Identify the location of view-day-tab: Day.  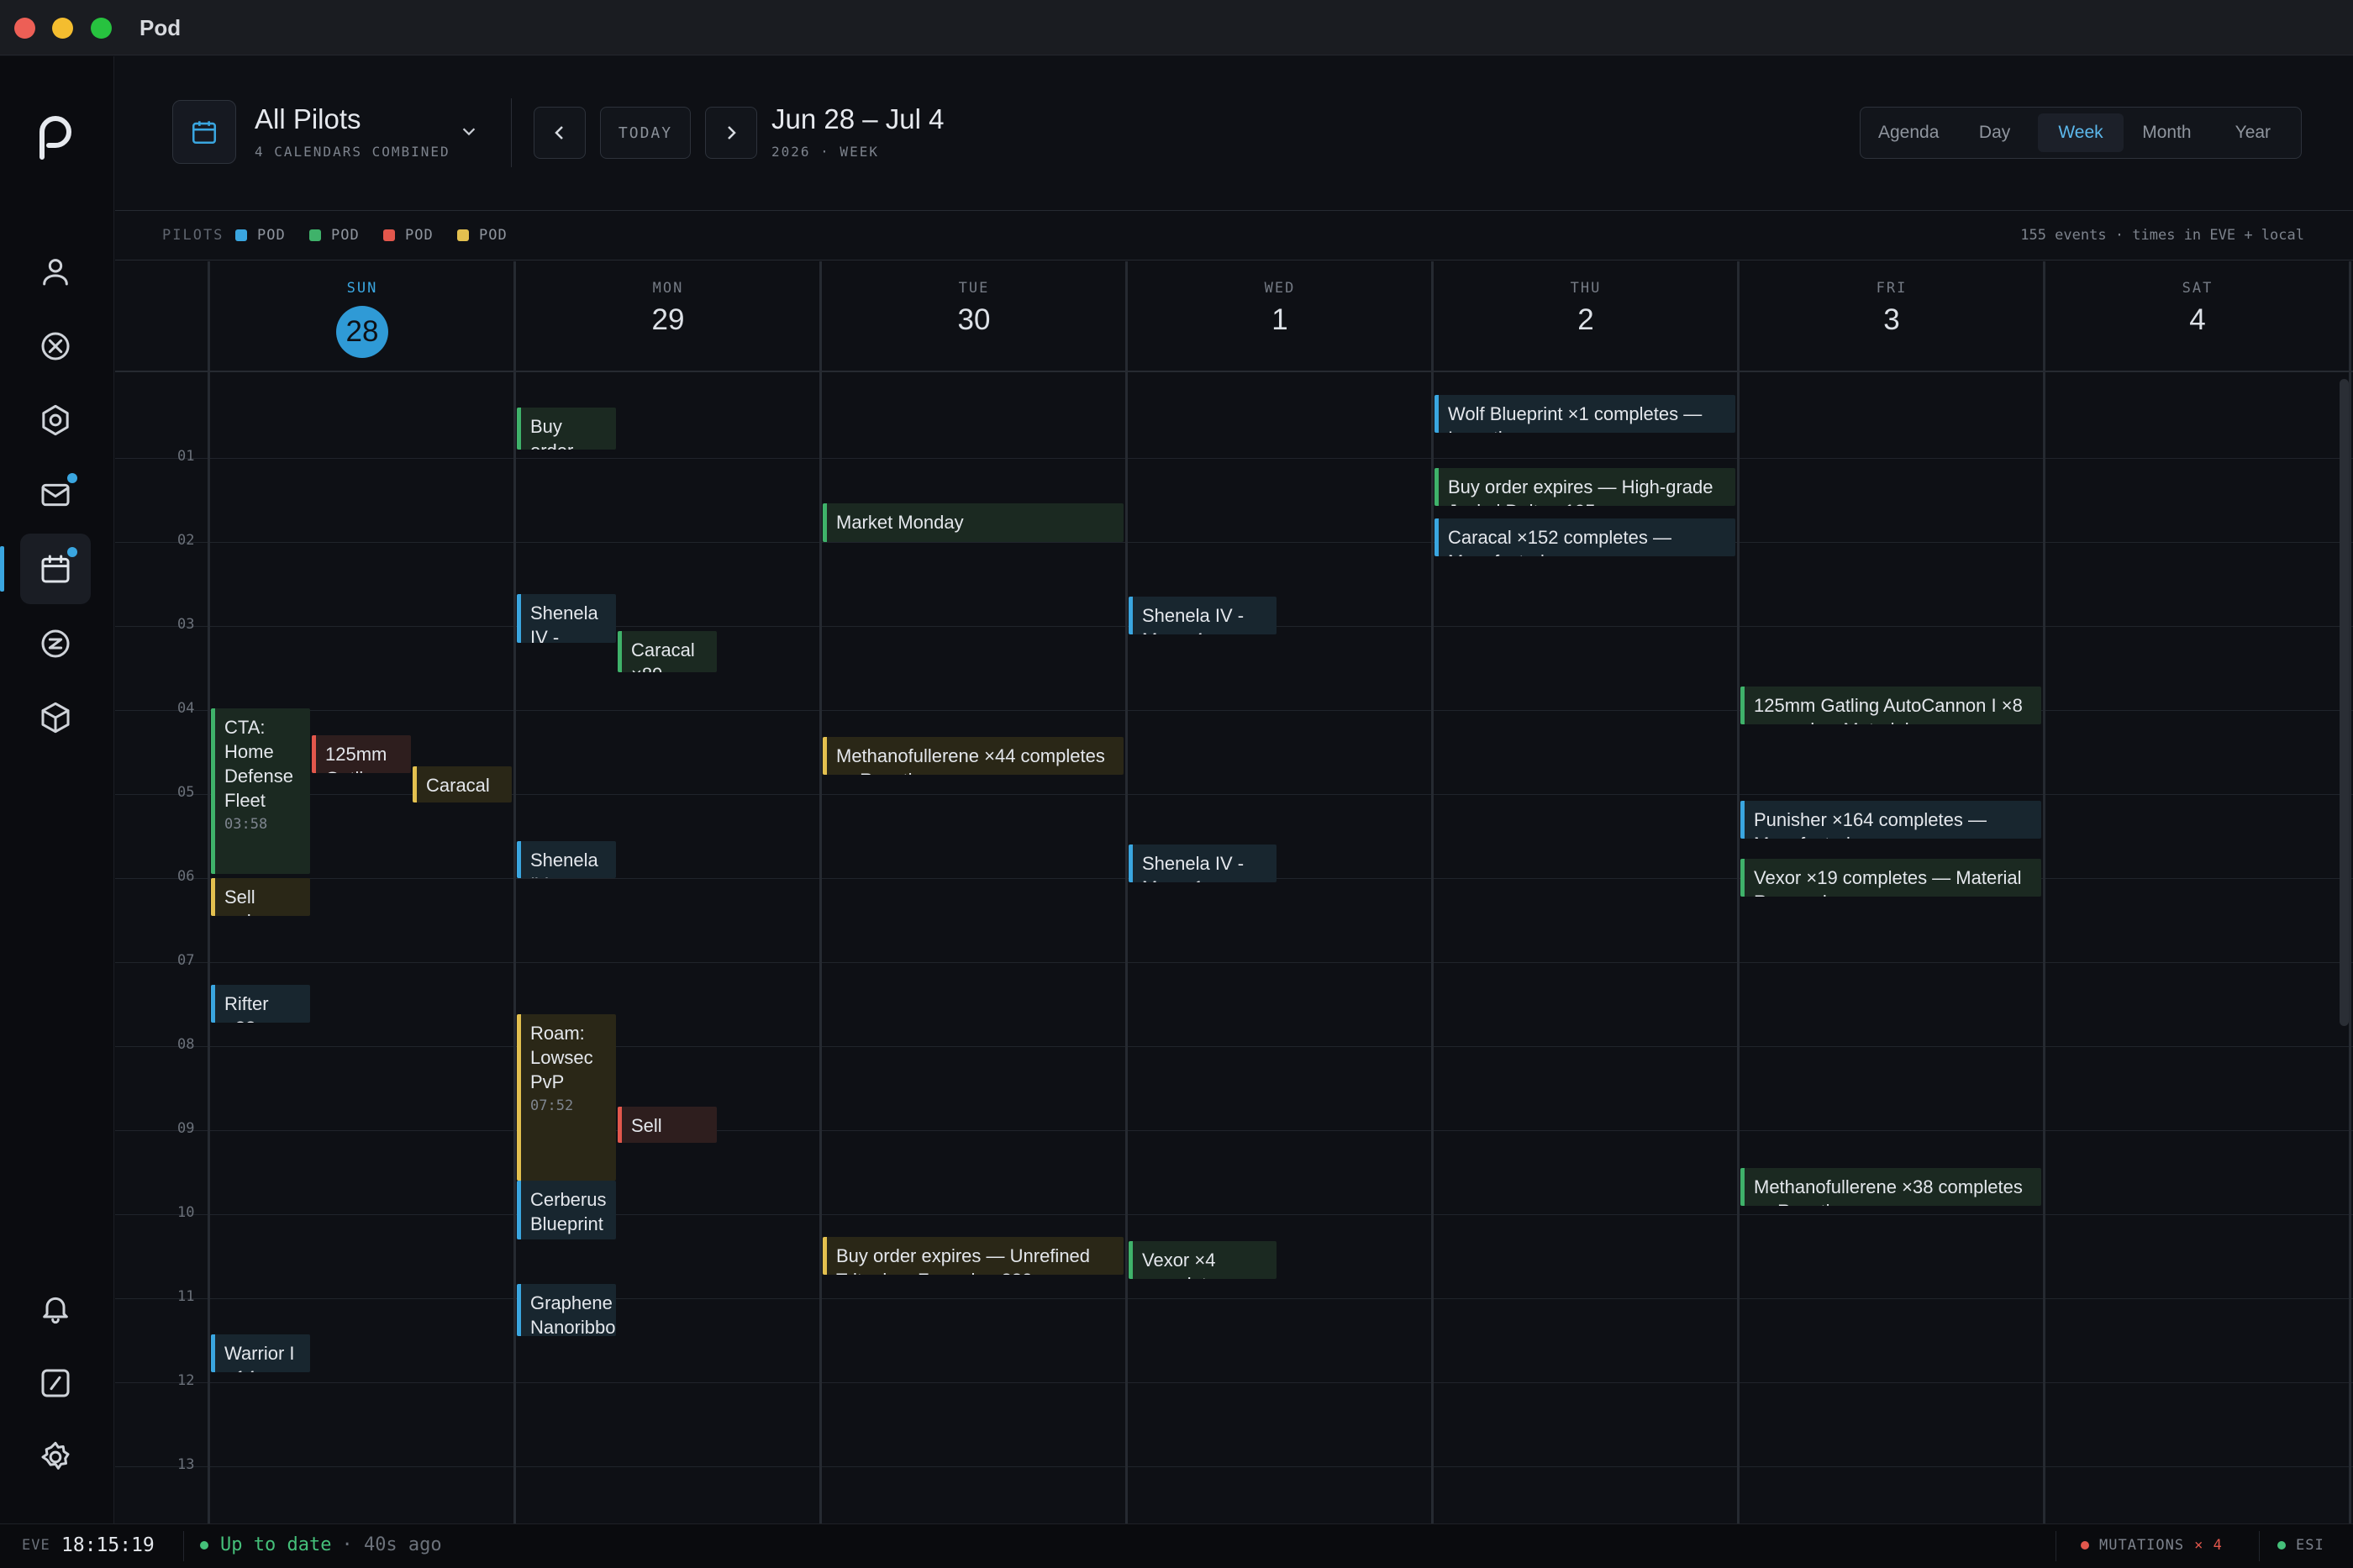
(1994, 133).